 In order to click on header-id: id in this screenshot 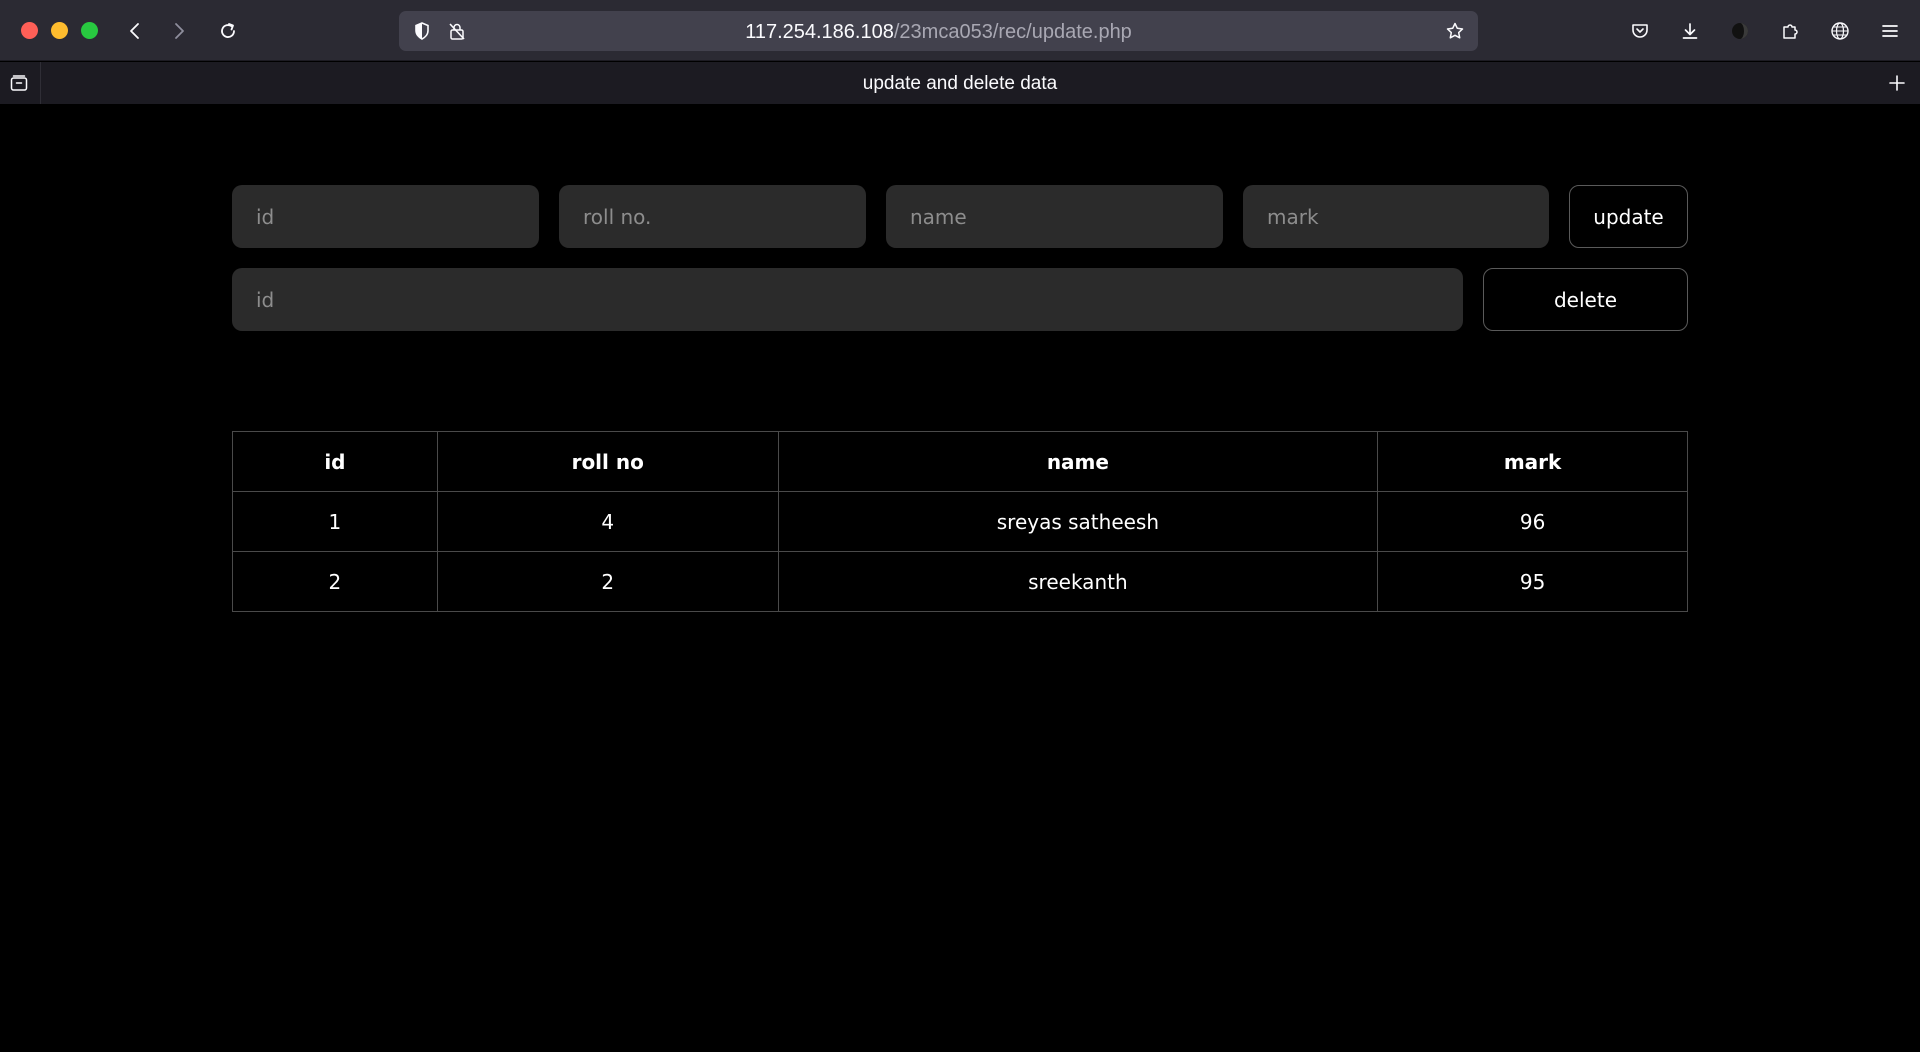, I will do `click(335, 461)`.